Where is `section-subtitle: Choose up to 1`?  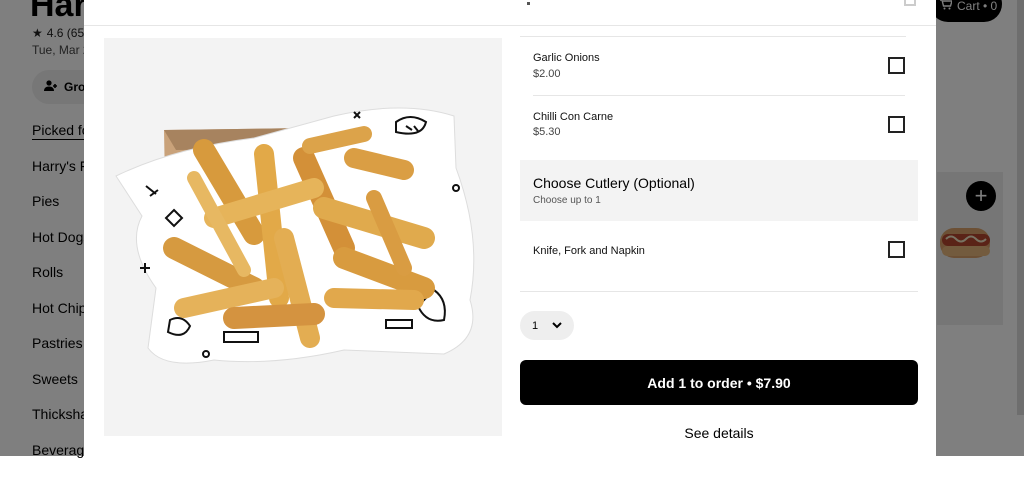 section-subtitle: Choose up to 1 is located at coordinates (567, 200).